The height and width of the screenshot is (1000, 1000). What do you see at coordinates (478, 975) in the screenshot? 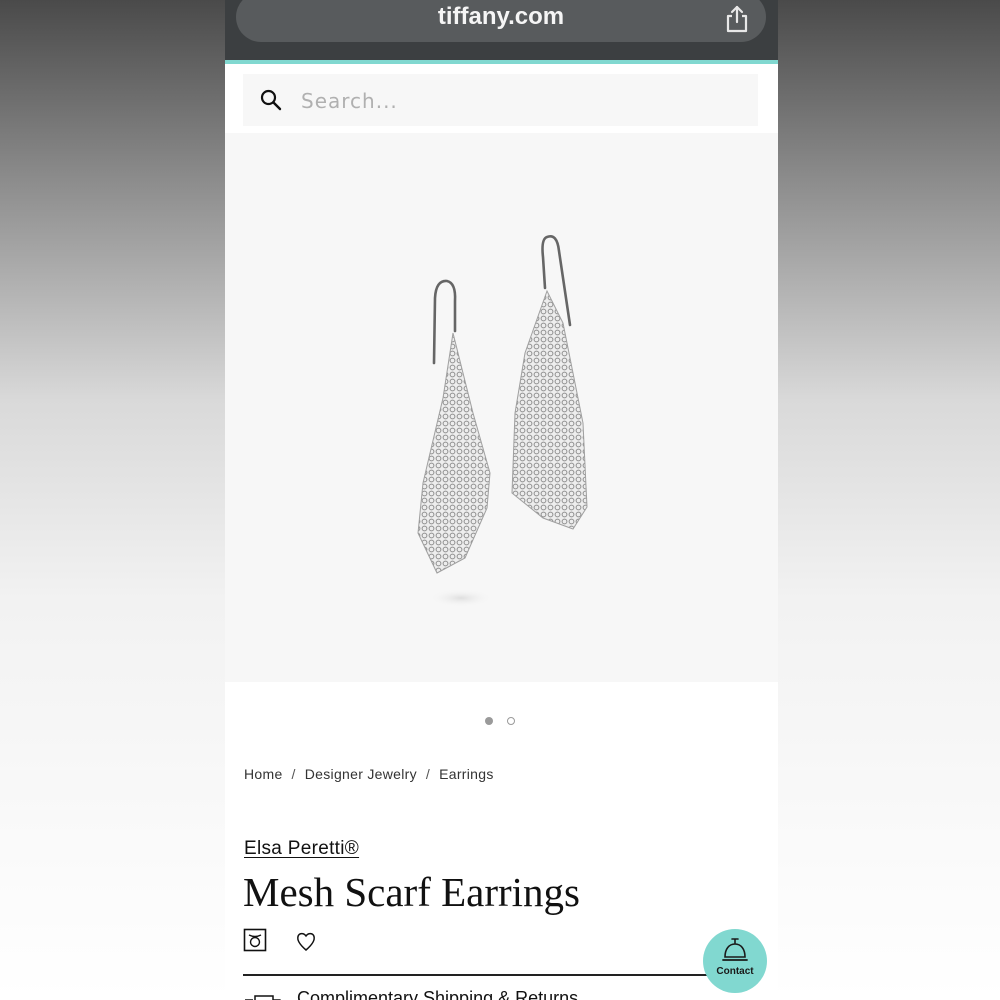
I see `section-divider` at bounding box center [478, 975].